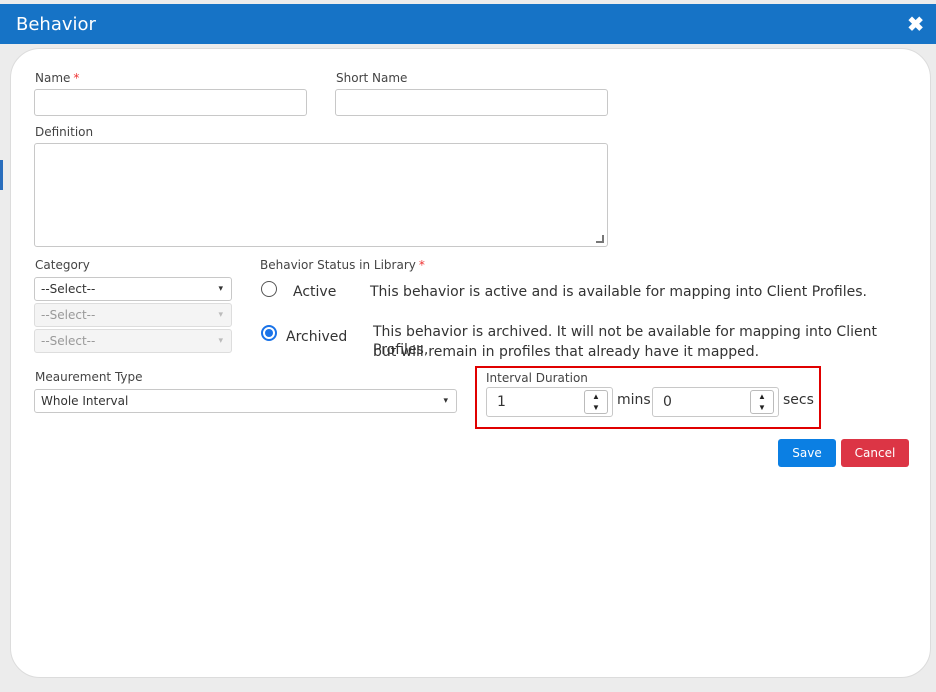 The image size is (936, 692). I want to click on category-select-2-value: --Select--, so click(68, 315).